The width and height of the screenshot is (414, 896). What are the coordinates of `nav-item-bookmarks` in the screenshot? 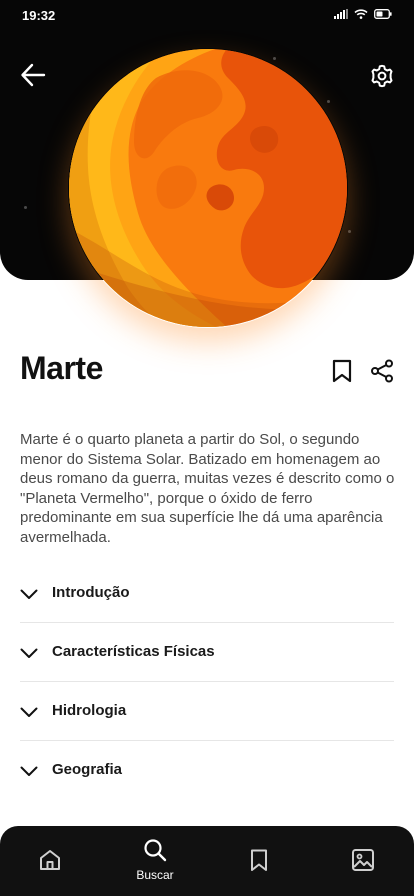 It's located at (259, 861).